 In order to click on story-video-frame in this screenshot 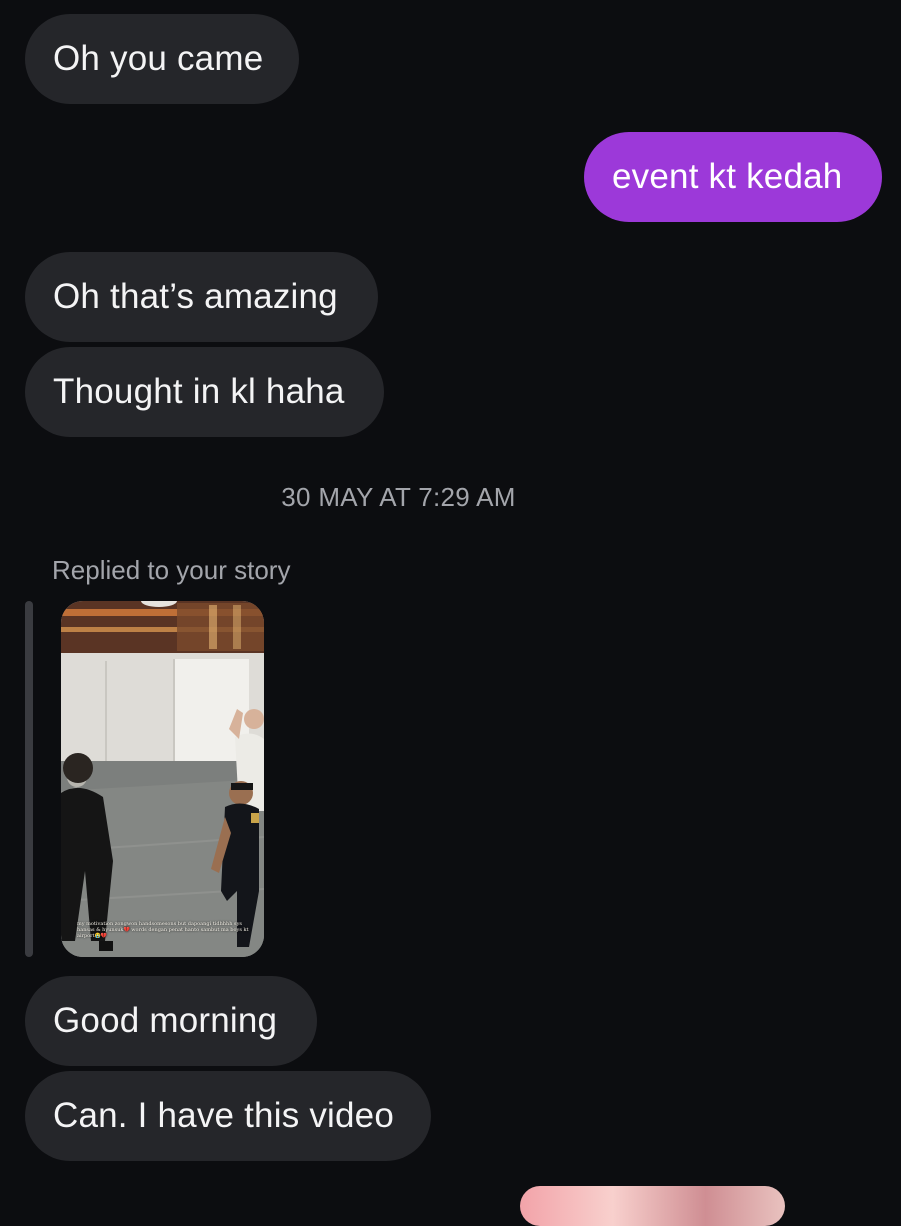, I will do `click(162, 779)`.